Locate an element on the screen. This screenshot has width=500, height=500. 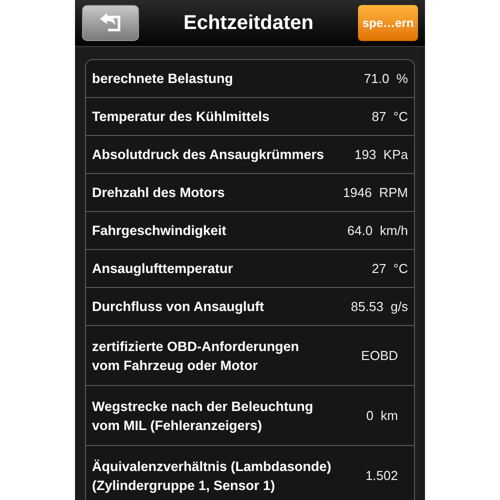
parameter-value: 87 °C is located at coordinates (390, 117).